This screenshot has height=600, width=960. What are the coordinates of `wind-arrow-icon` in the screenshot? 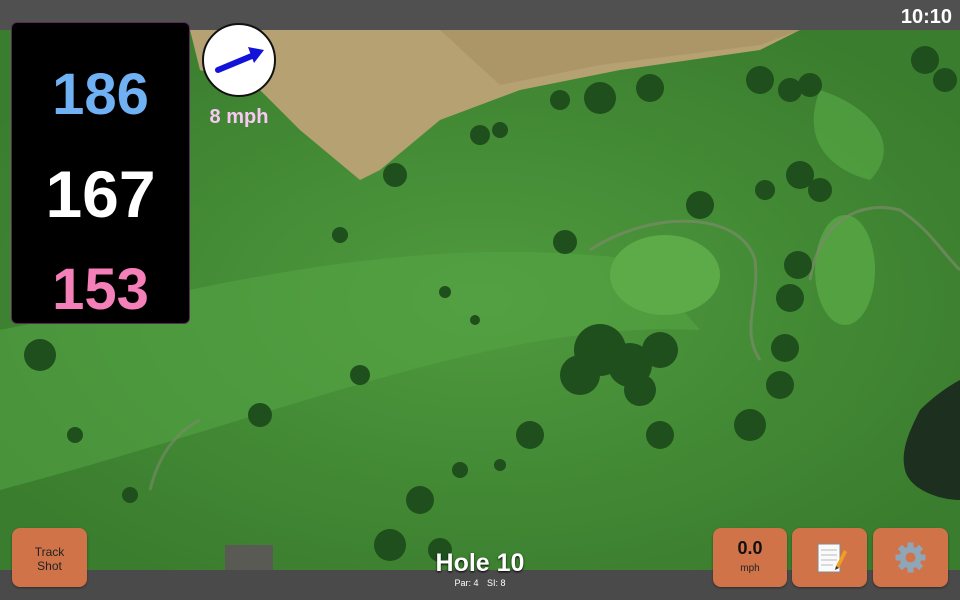 It's located at (239, 60).